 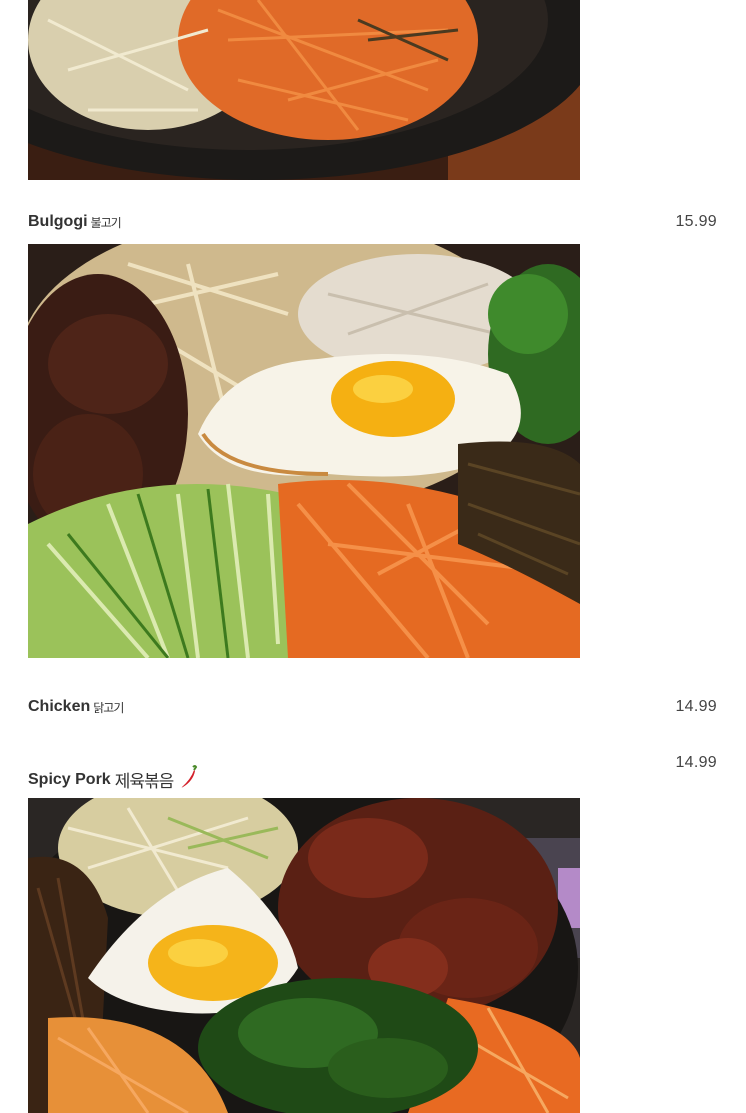 What do you see at coordinates (106, 222) in the screenshot?
I see `item-name-korean: 불고기` at bounding box center [106, 222].